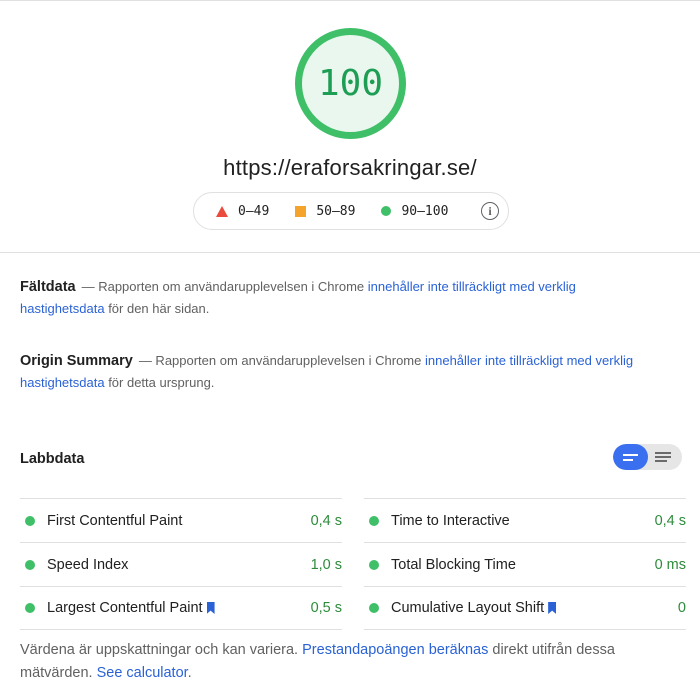 The height and width of the screenshot is (695, 700). Describe the element at coordinates (663, 453) in the screenshot. I see `list-icon` at that location.